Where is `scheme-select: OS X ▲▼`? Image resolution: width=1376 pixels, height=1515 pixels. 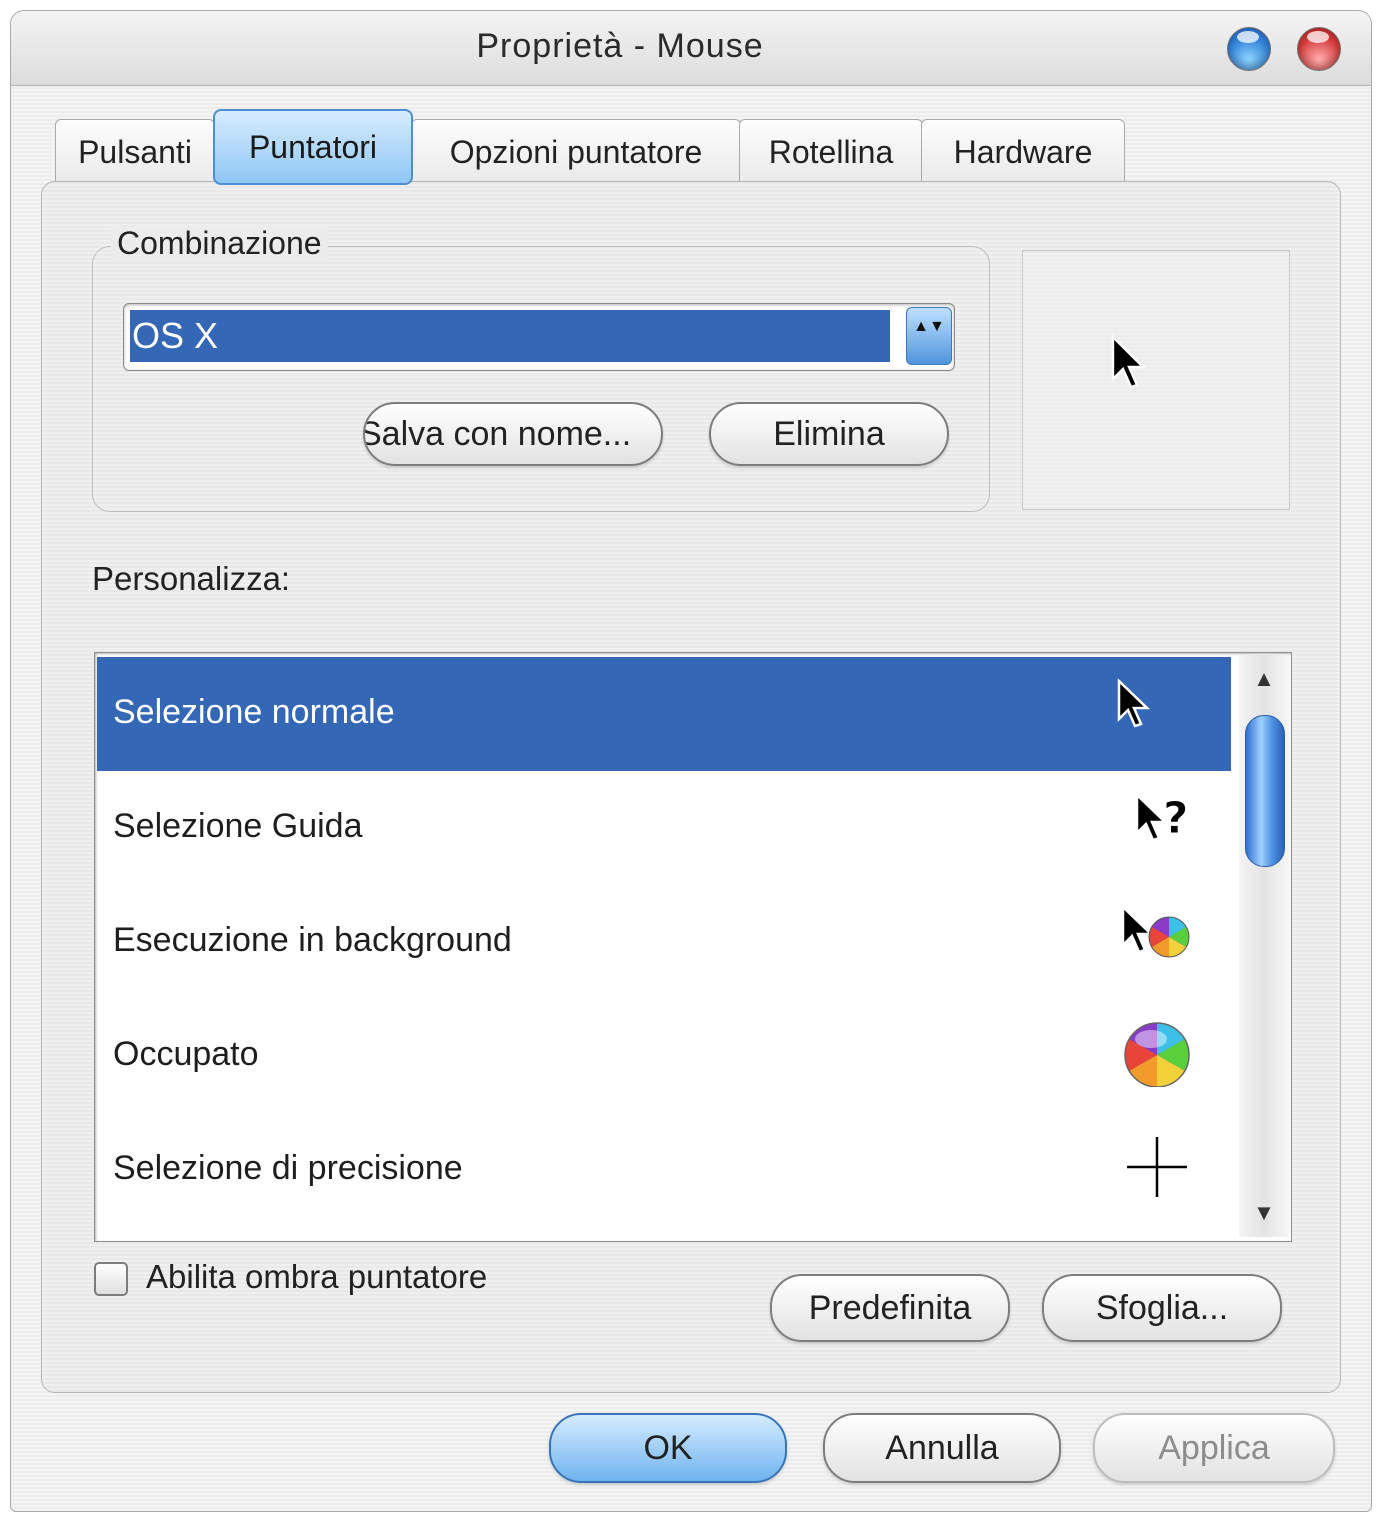
scheme-select: OS X ▲▼ is located at coordinates (539, 337).